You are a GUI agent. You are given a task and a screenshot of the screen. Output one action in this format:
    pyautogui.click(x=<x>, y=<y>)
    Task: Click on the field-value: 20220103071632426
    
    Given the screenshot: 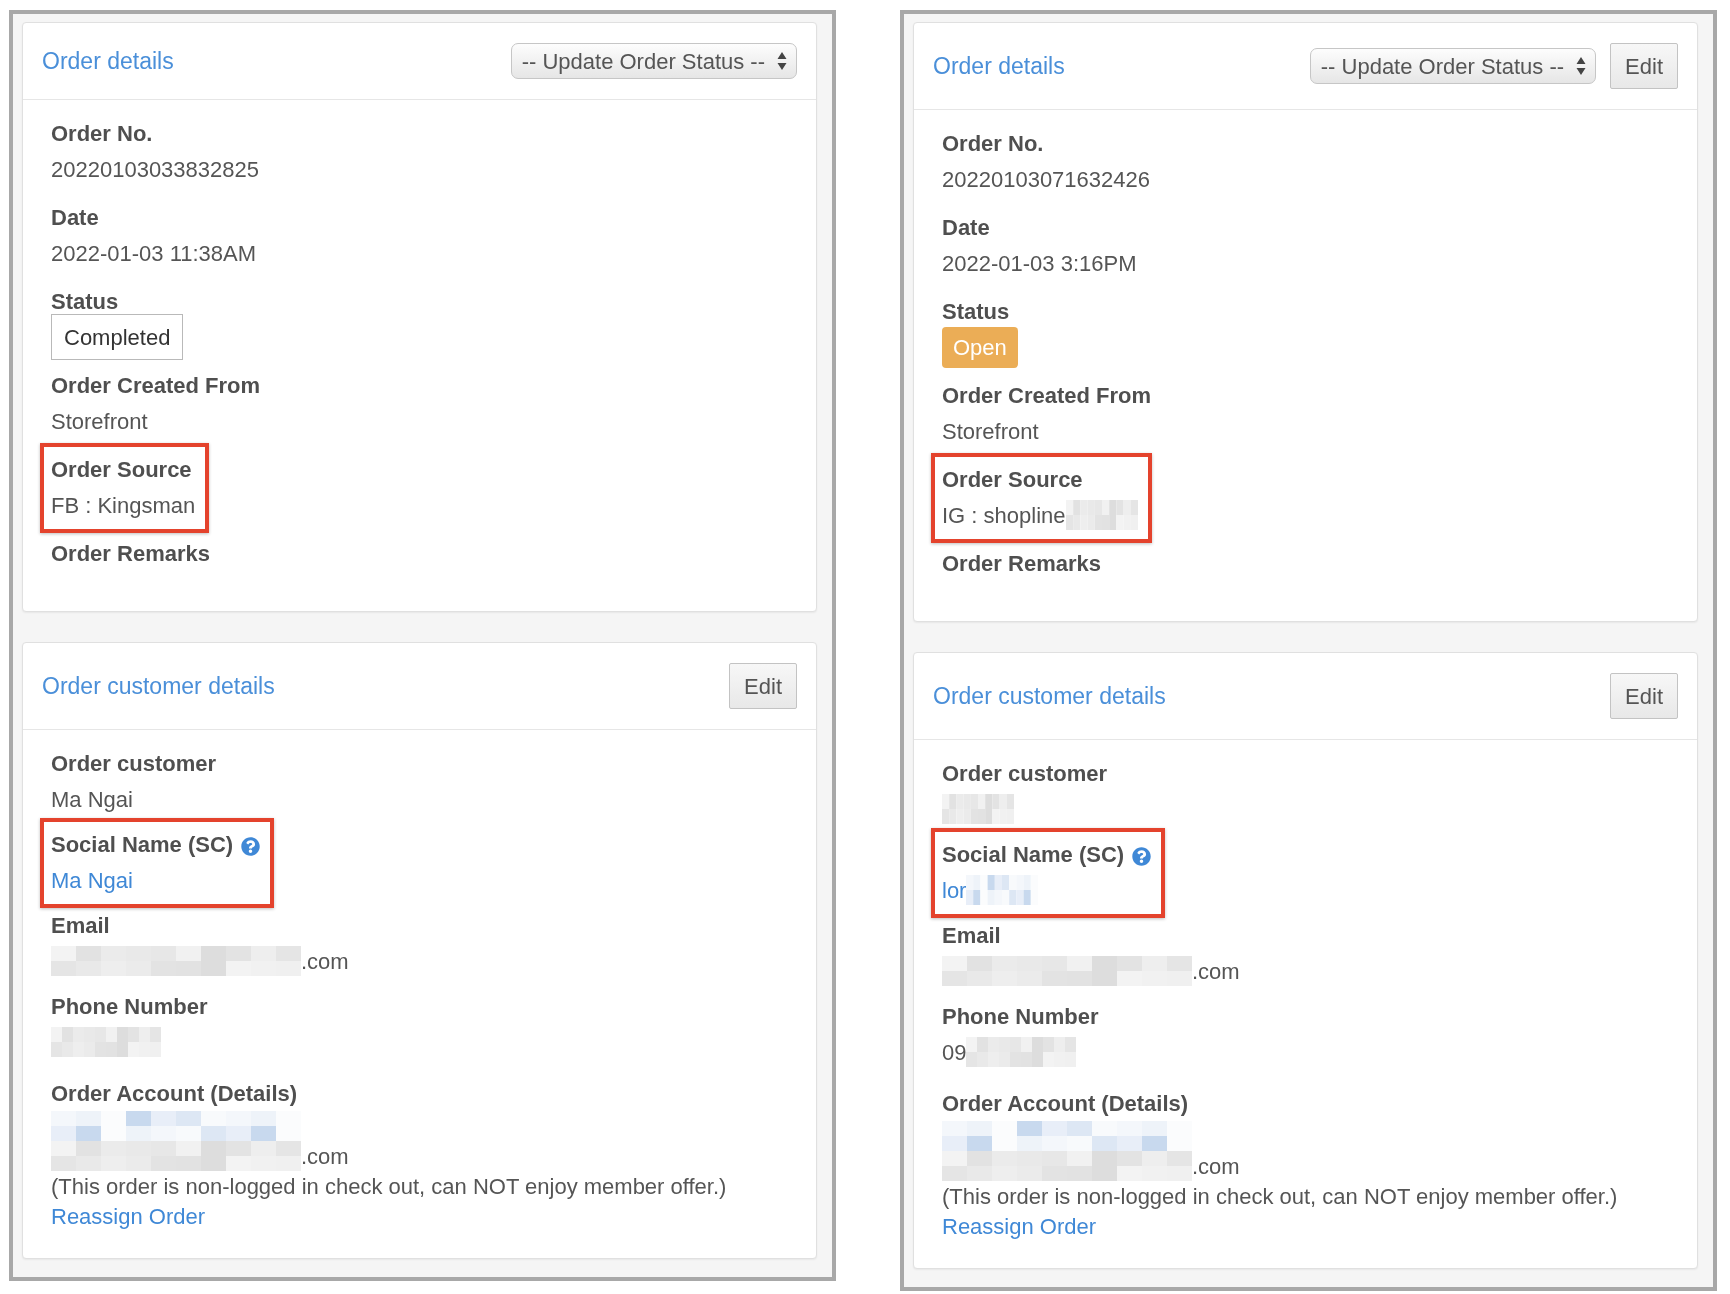 What is the action you would take?
    pyautogui.click(x=1046, y=179)
    